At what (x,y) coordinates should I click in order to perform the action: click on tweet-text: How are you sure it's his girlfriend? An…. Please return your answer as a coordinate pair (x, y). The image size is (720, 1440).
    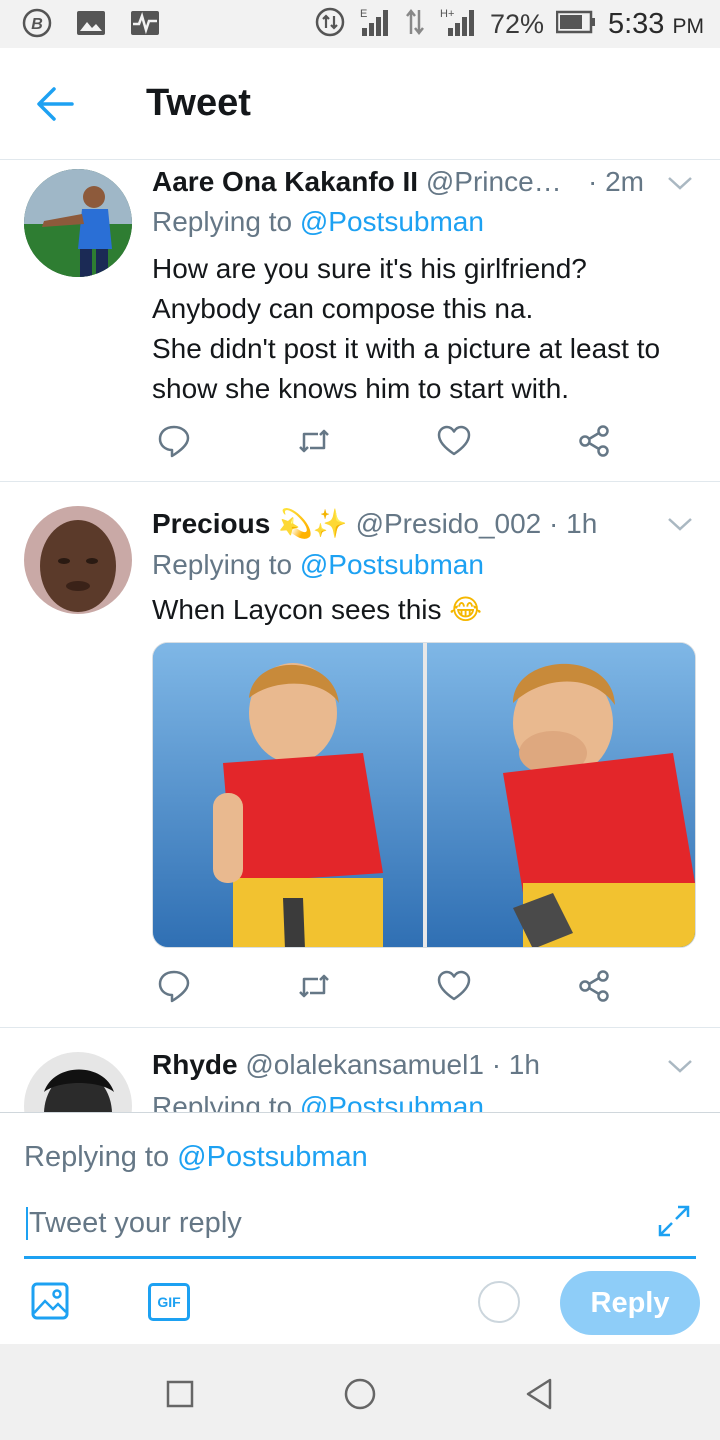
    Looking at the image, I should click on (406, 328).